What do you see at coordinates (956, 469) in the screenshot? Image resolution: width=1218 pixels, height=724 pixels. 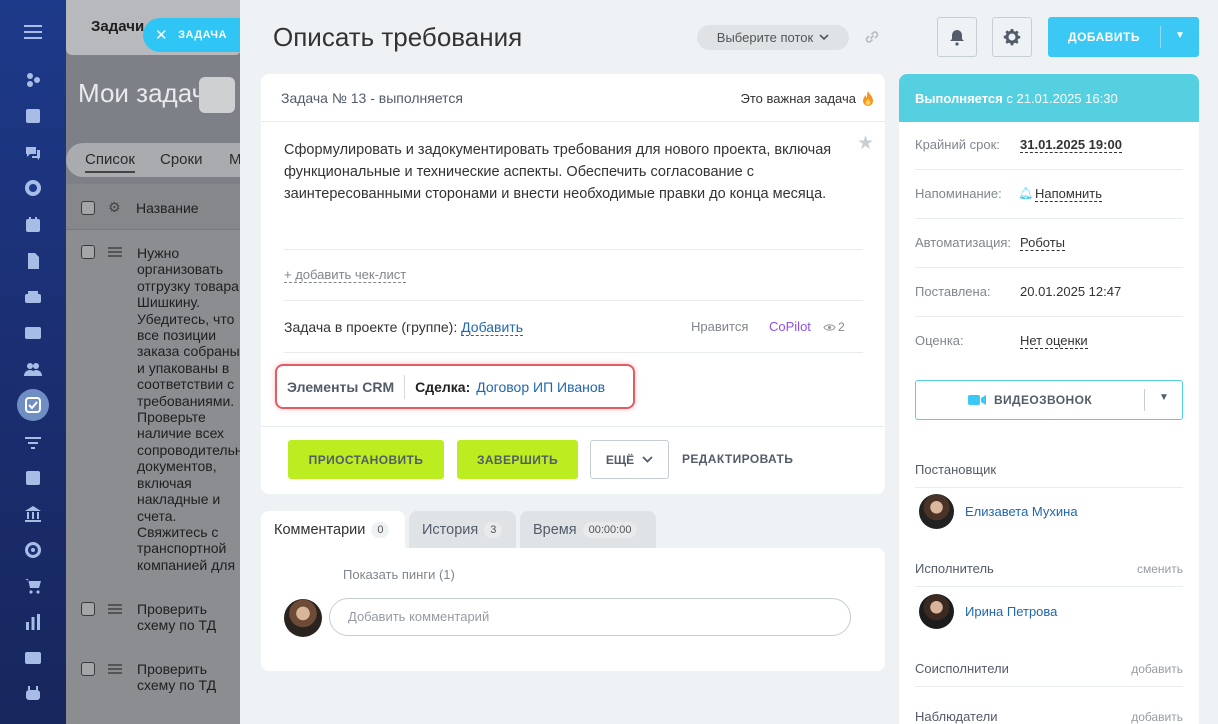 I see `creator-label: Постановщик` at bounding box center [956, 469].